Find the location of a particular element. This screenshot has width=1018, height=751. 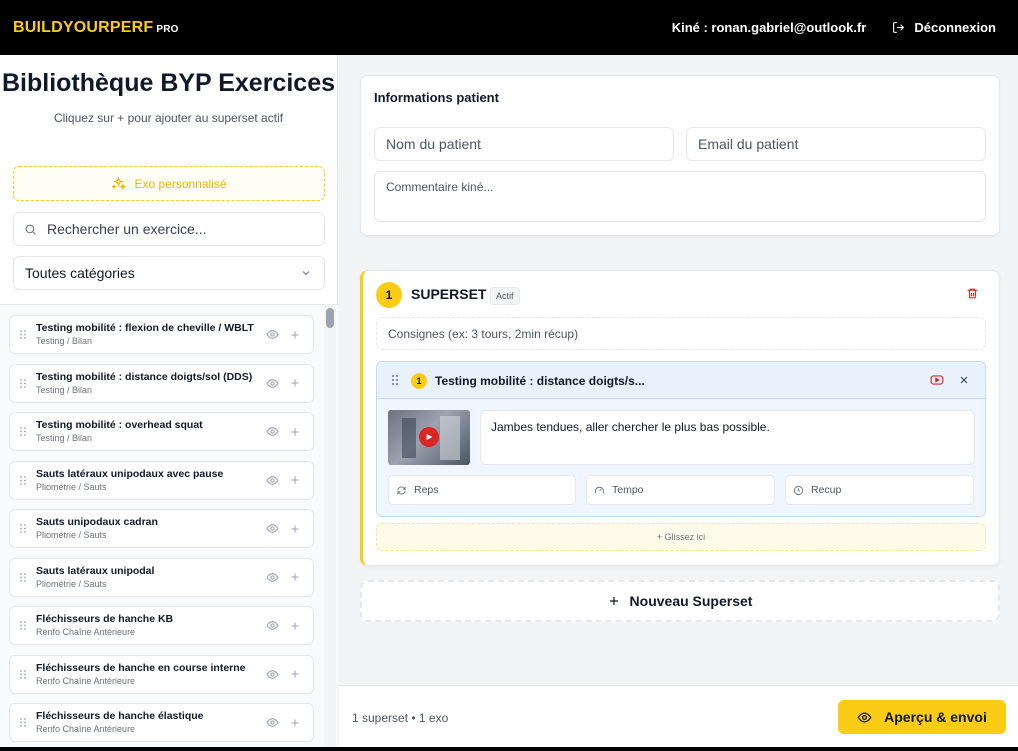

drop-zone: + Glissez ici is located at coordinates (681, 537).